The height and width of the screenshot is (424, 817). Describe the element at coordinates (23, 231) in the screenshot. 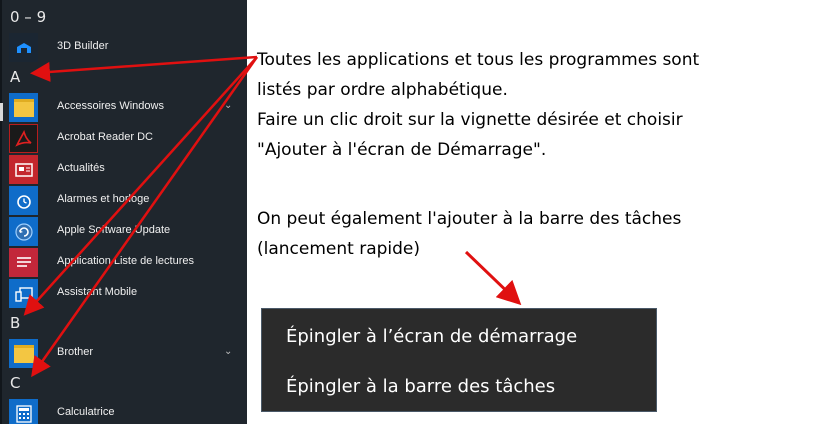

I see `apple-update-icon` at that location.